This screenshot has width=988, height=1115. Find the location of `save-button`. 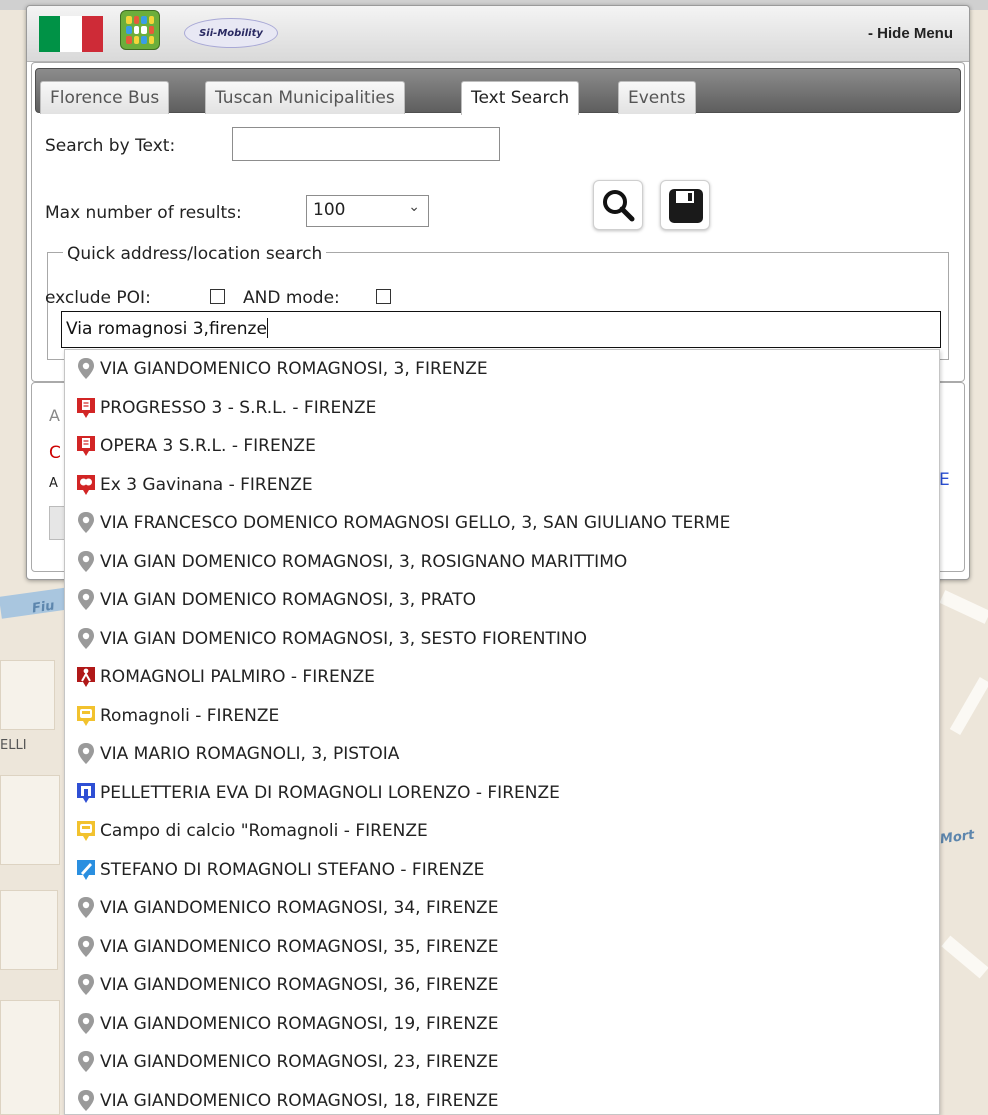

save-button is located at coordinates (685, 205).